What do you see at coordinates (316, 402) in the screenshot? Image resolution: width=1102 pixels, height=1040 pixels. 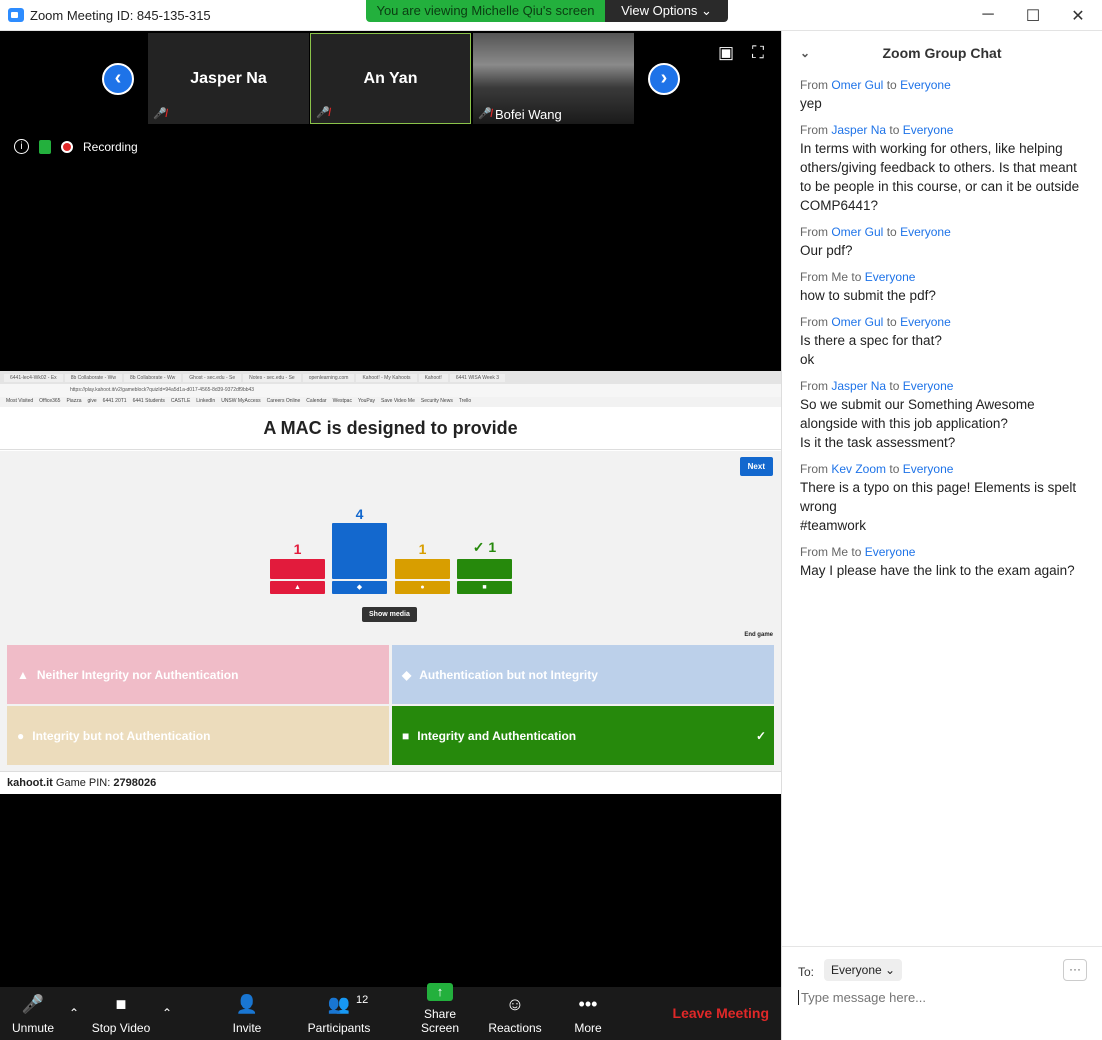 I see `bookmark: Calendar` at bounding box center [316, 402].